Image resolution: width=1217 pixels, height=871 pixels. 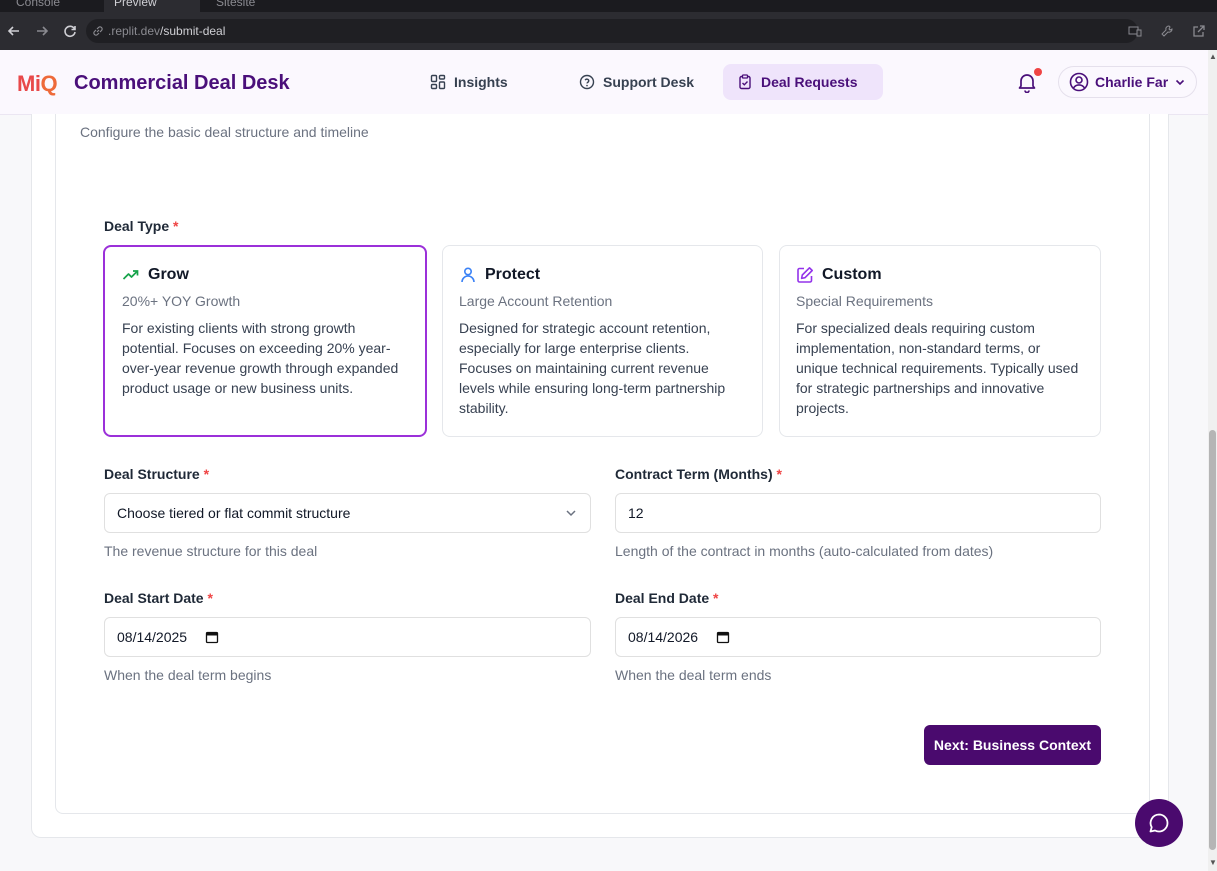 What do you see at coordinates (1038, 72) in the screenshot?
I see `notification-badge` at bounding box center [1038, 72].